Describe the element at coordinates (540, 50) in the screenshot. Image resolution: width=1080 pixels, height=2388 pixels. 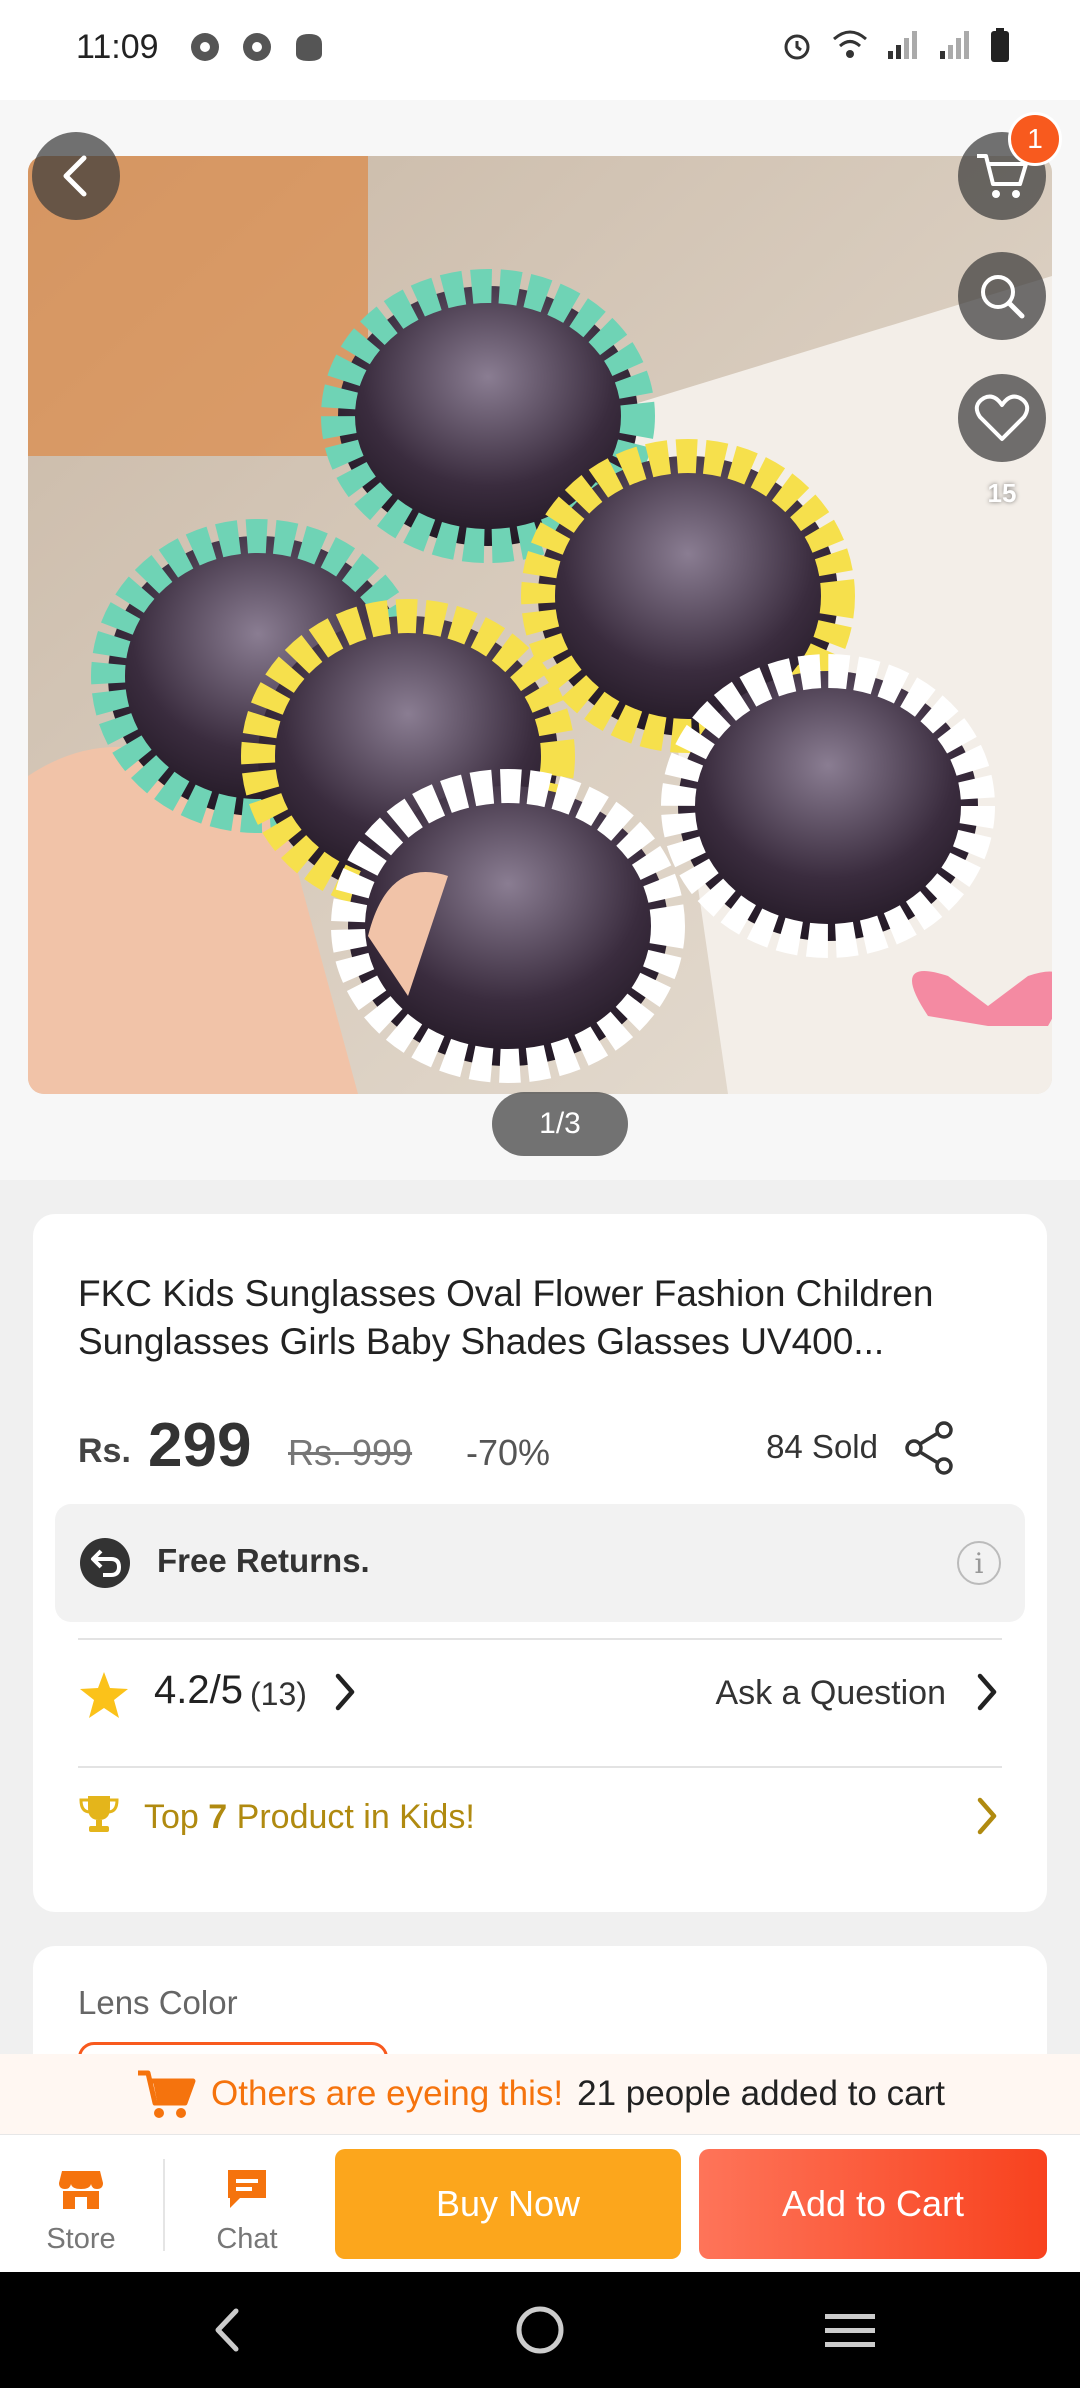
I see `status-bar: 11:09` at that location.